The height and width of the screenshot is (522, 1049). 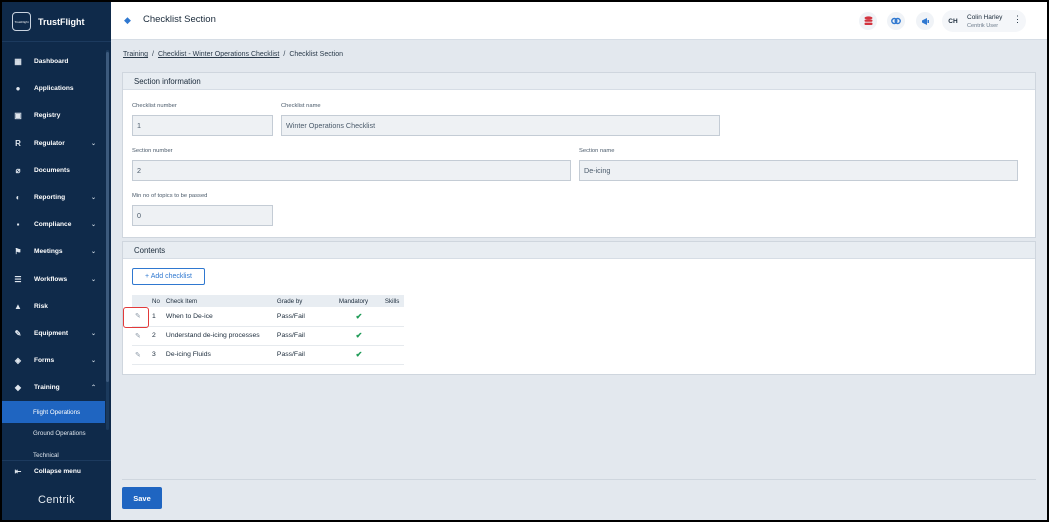 I want to click on check-item: De-icing Fluids, so click(x=218, y=355).